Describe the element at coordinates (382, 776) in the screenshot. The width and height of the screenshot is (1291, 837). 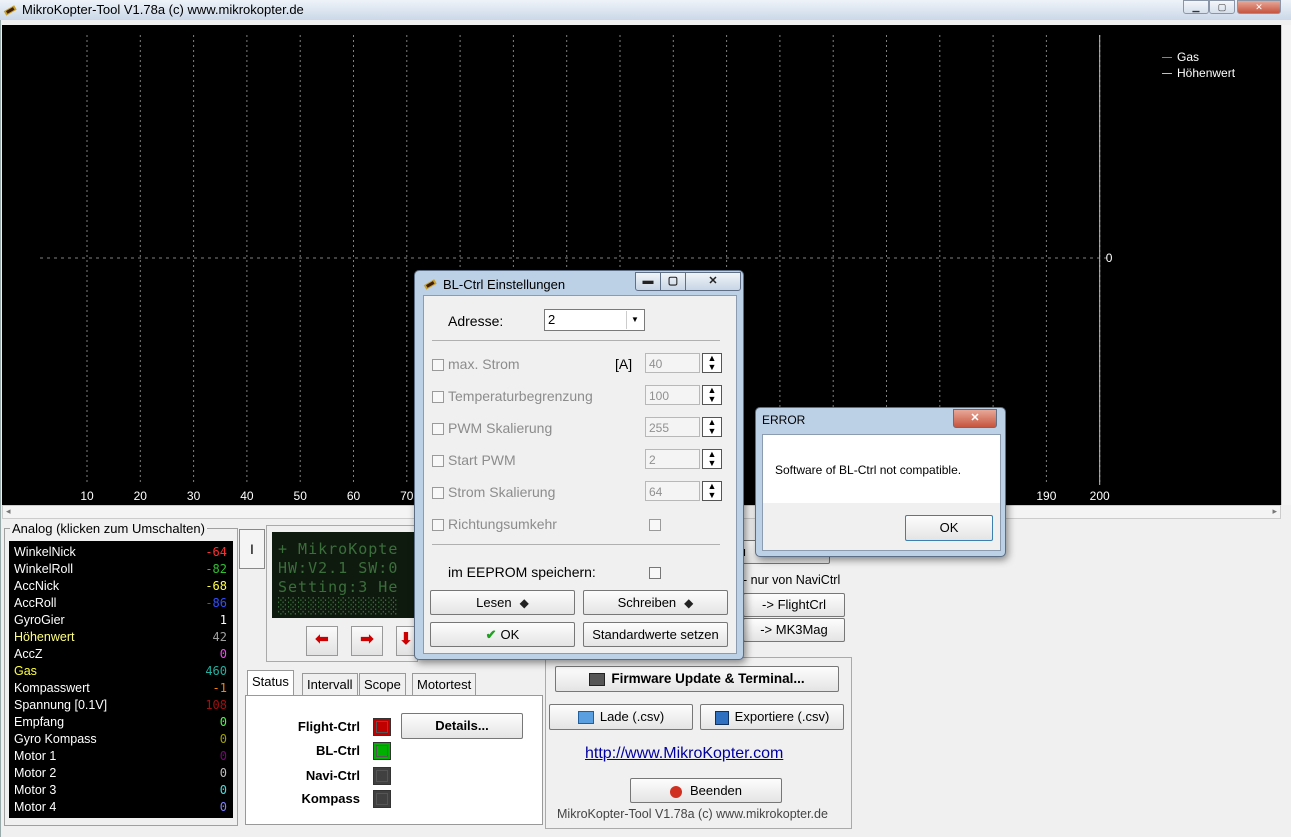
I see `status-led-navi-ctrl` at that location.